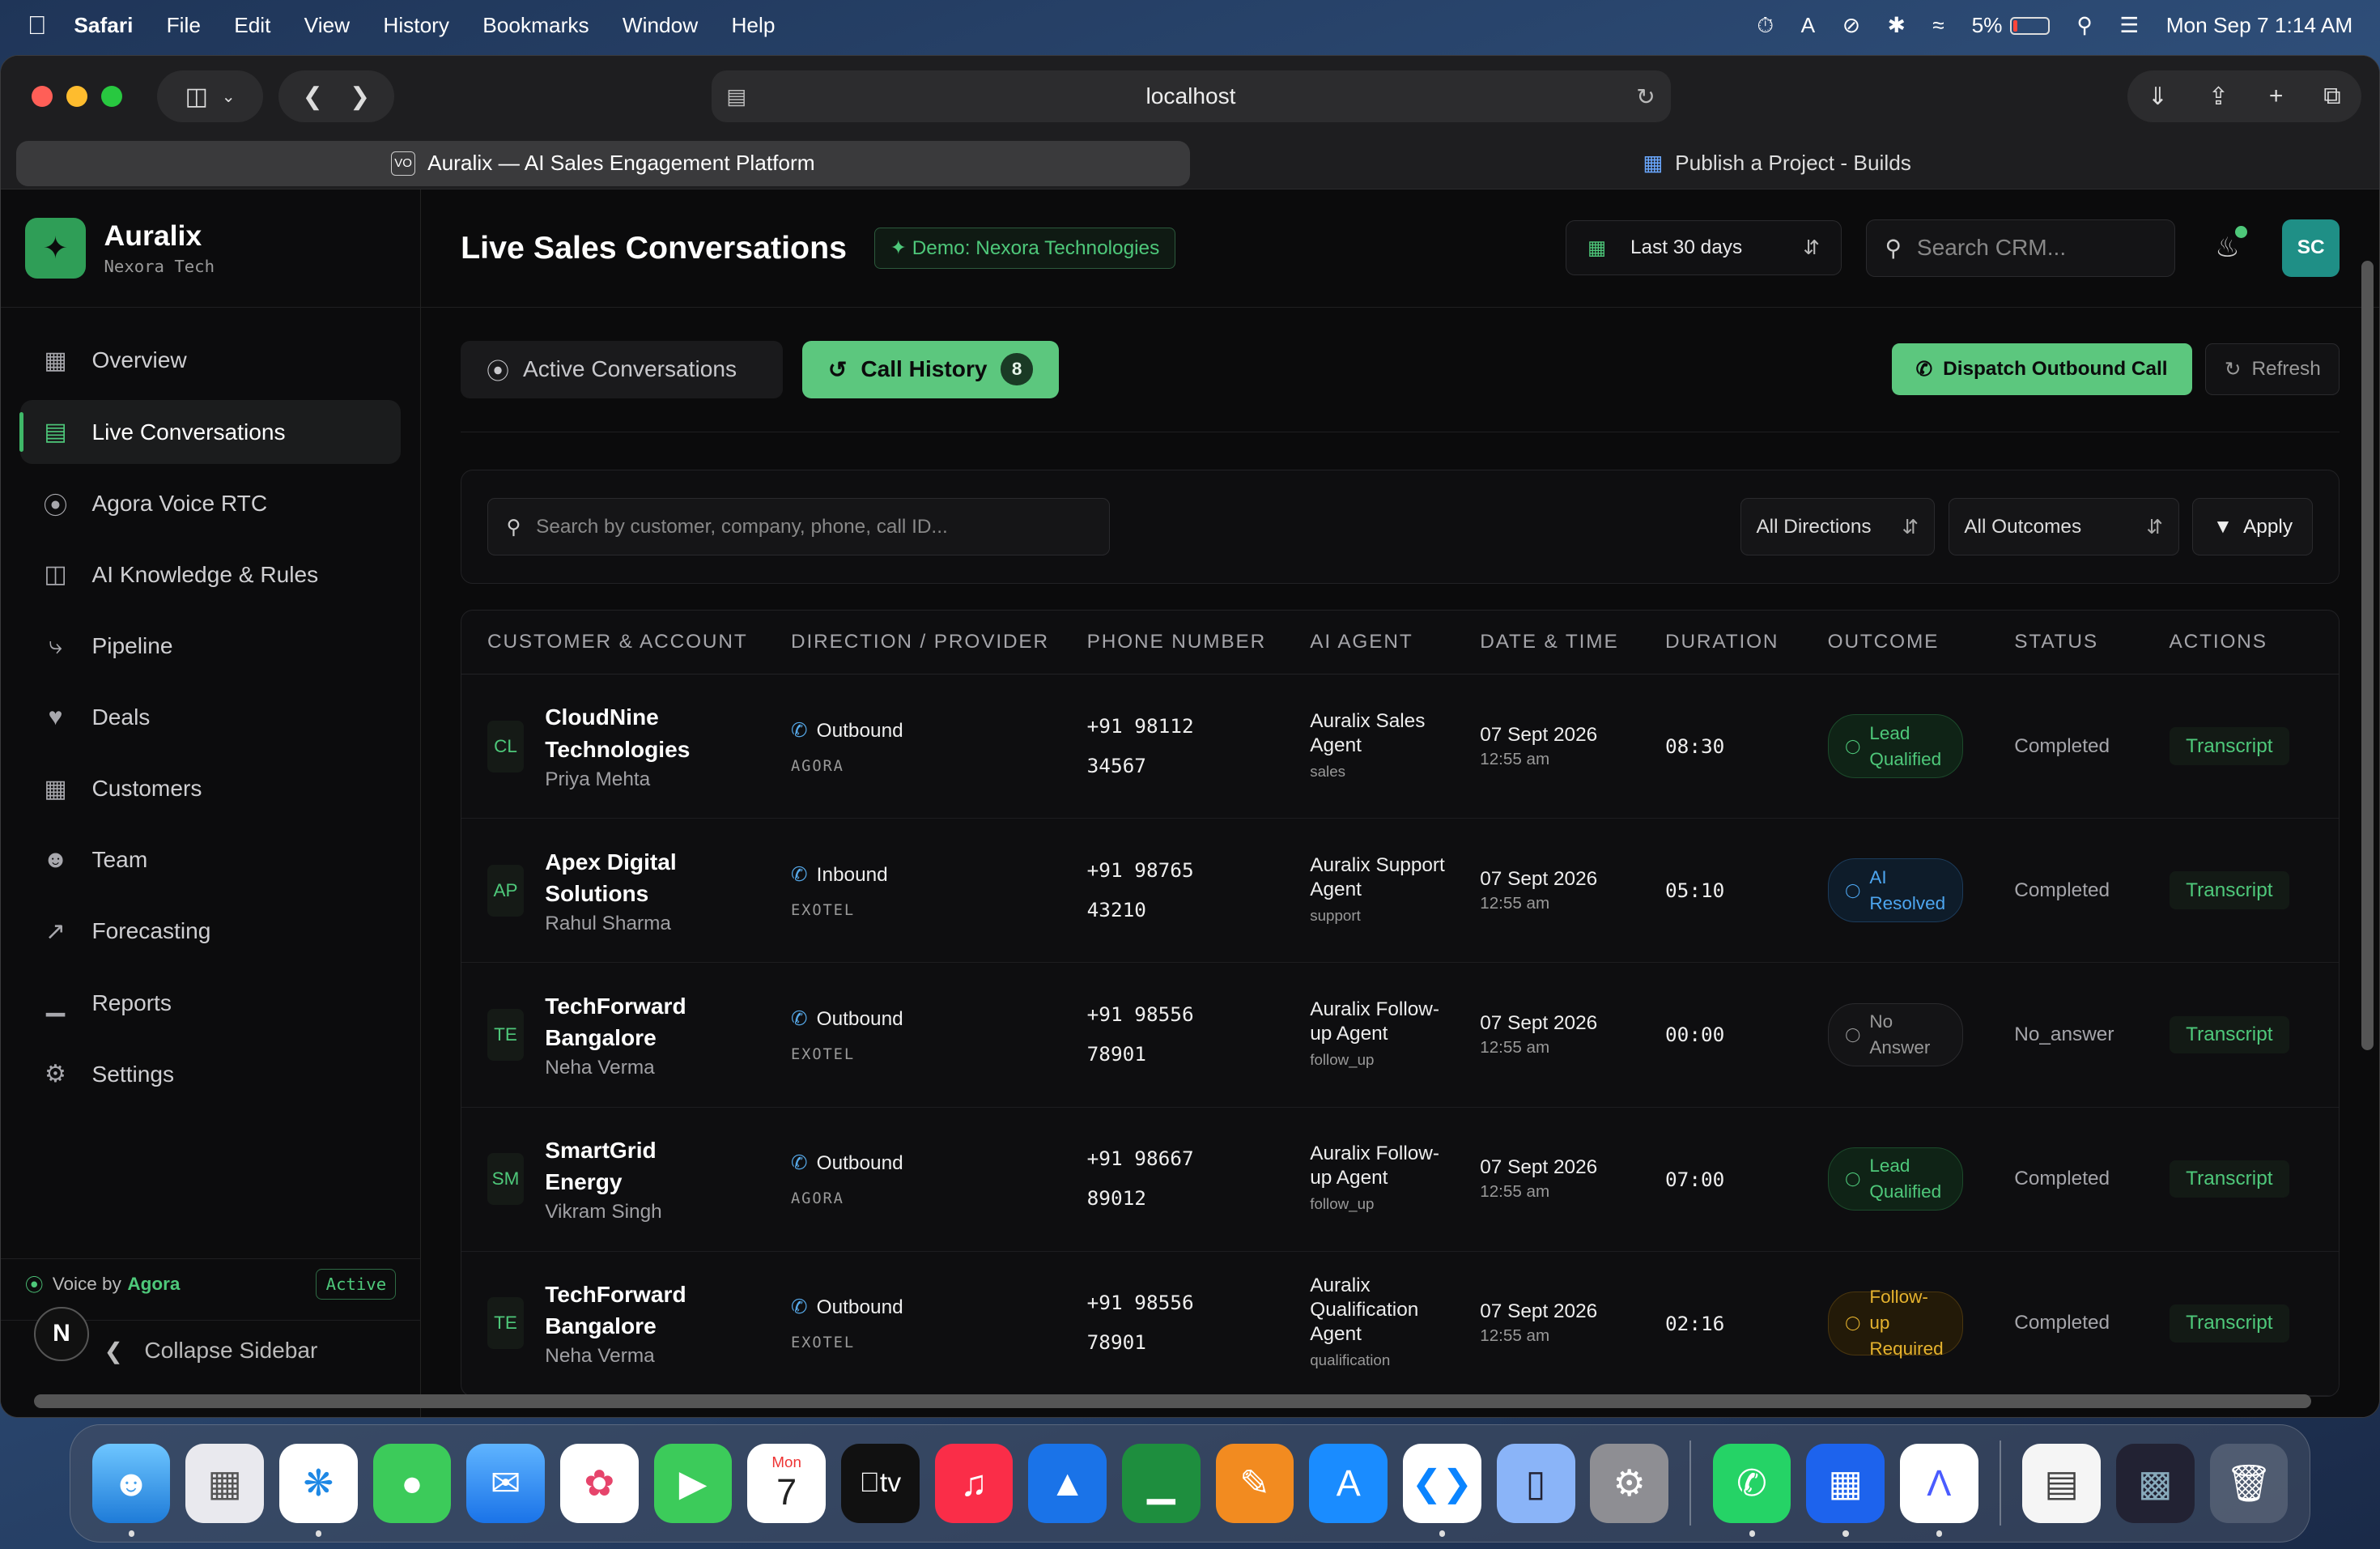  I want to click on sidebar-toggle-button: ◫ ⌄, so click(211, 96).